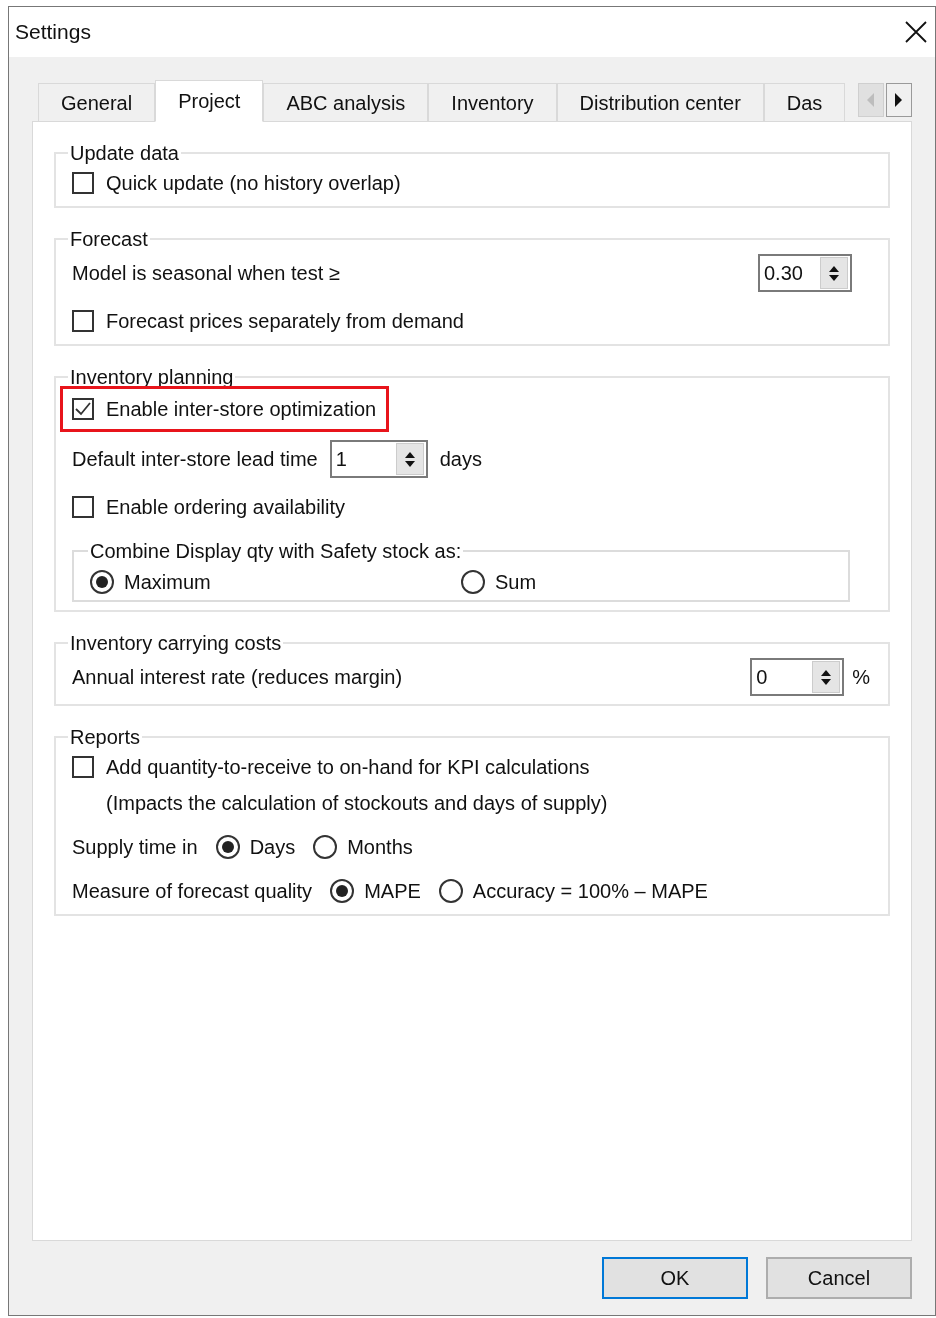 The image size is (936, 1318). Describe the element at coordinates (861, 677) in the screenshot. I see `unit-label: %` at that location.